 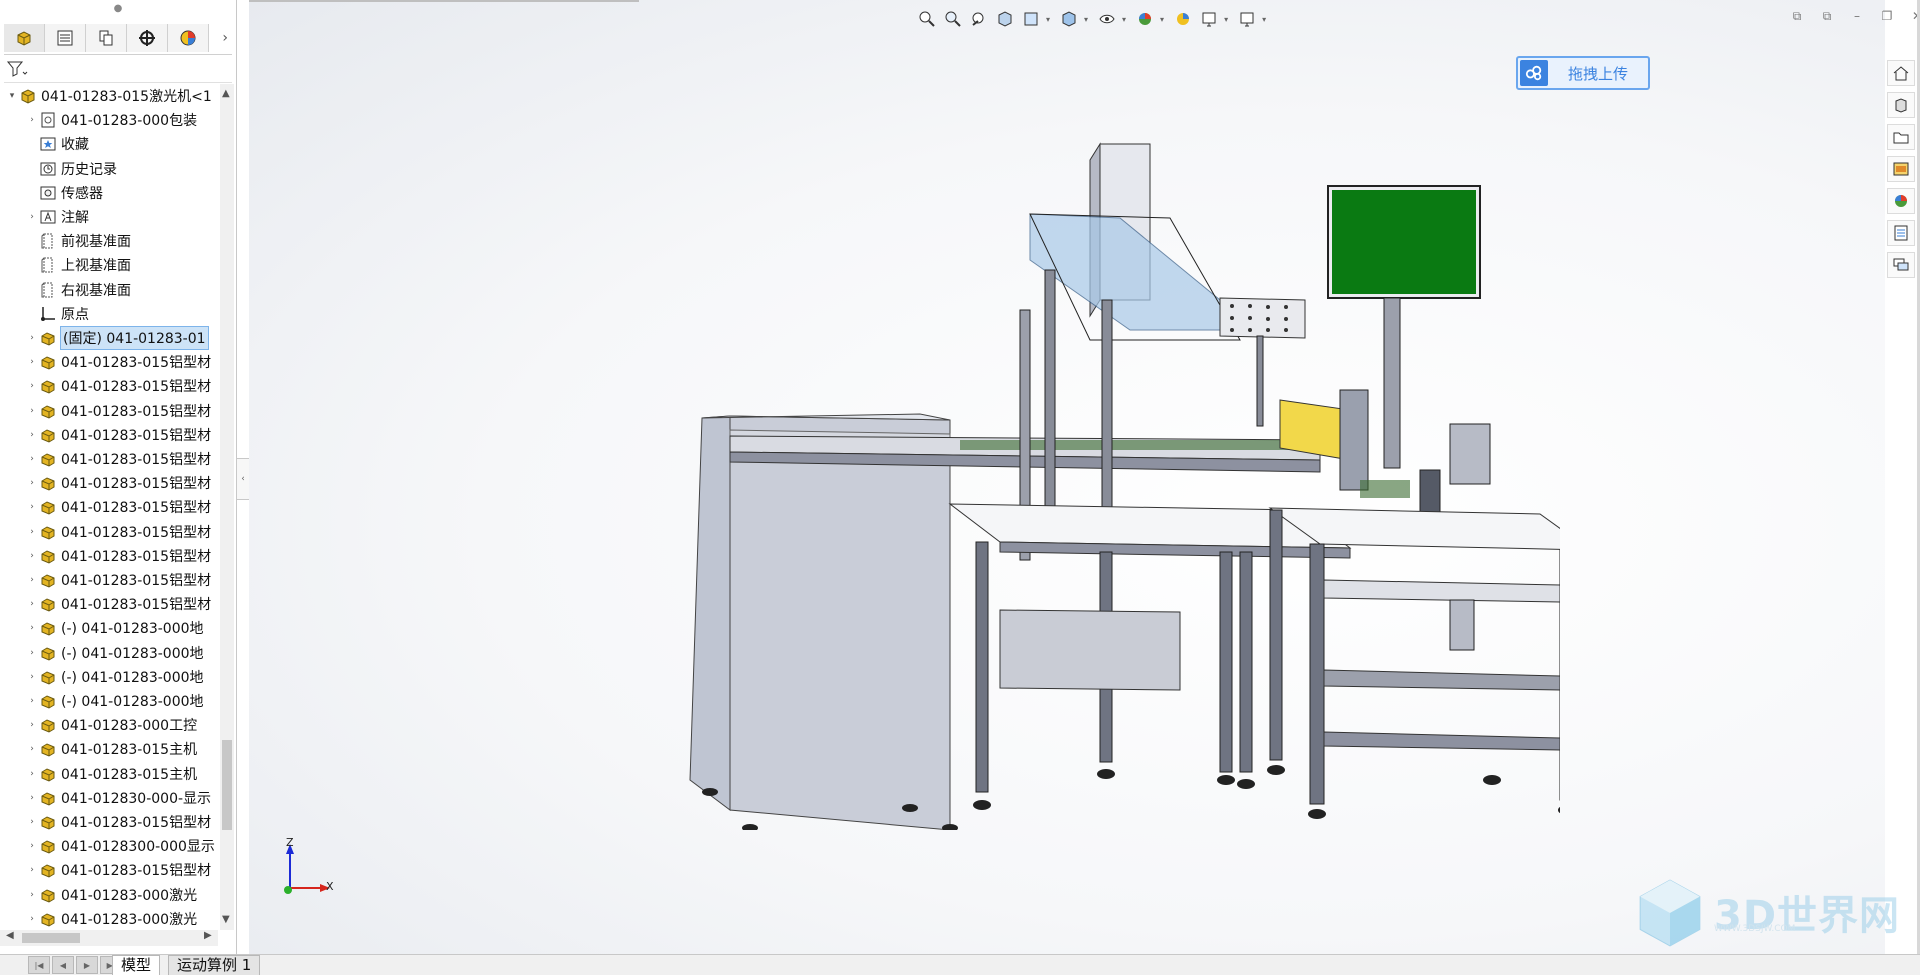 What do you see at coordinates (57, 314) in the screenshot?
I see `tree-item: 原点` at bounding box center [57, 314].